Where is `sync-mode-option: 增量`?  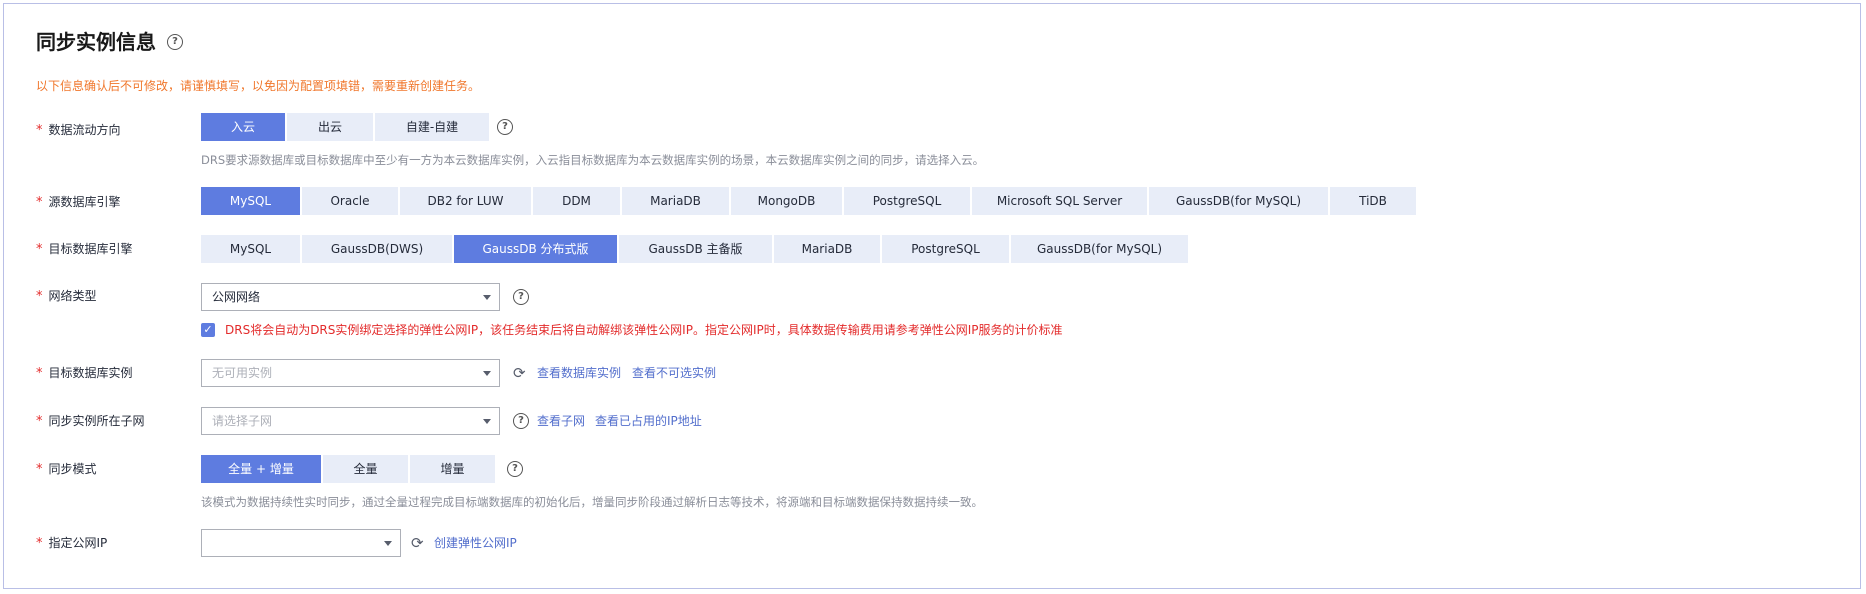 sync-mode-option: 增量 is located at coordinates (452, 469).